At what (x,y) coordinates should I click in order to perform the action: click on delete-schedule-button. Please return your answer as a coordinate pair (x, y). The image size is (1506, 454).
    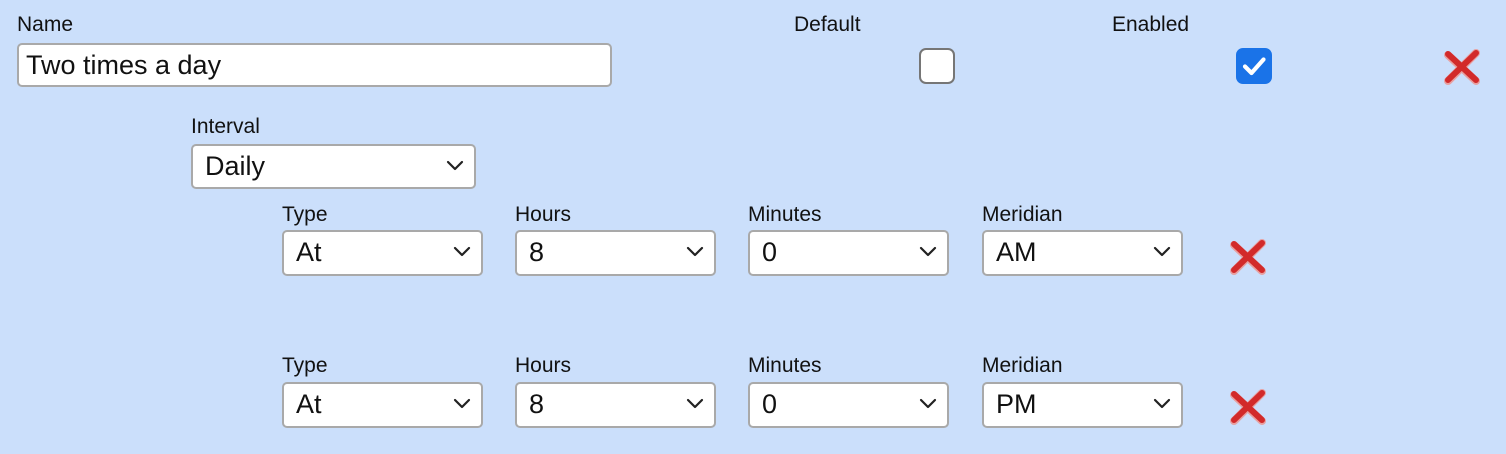
    Looking at the image, I should click on (1462, 69).